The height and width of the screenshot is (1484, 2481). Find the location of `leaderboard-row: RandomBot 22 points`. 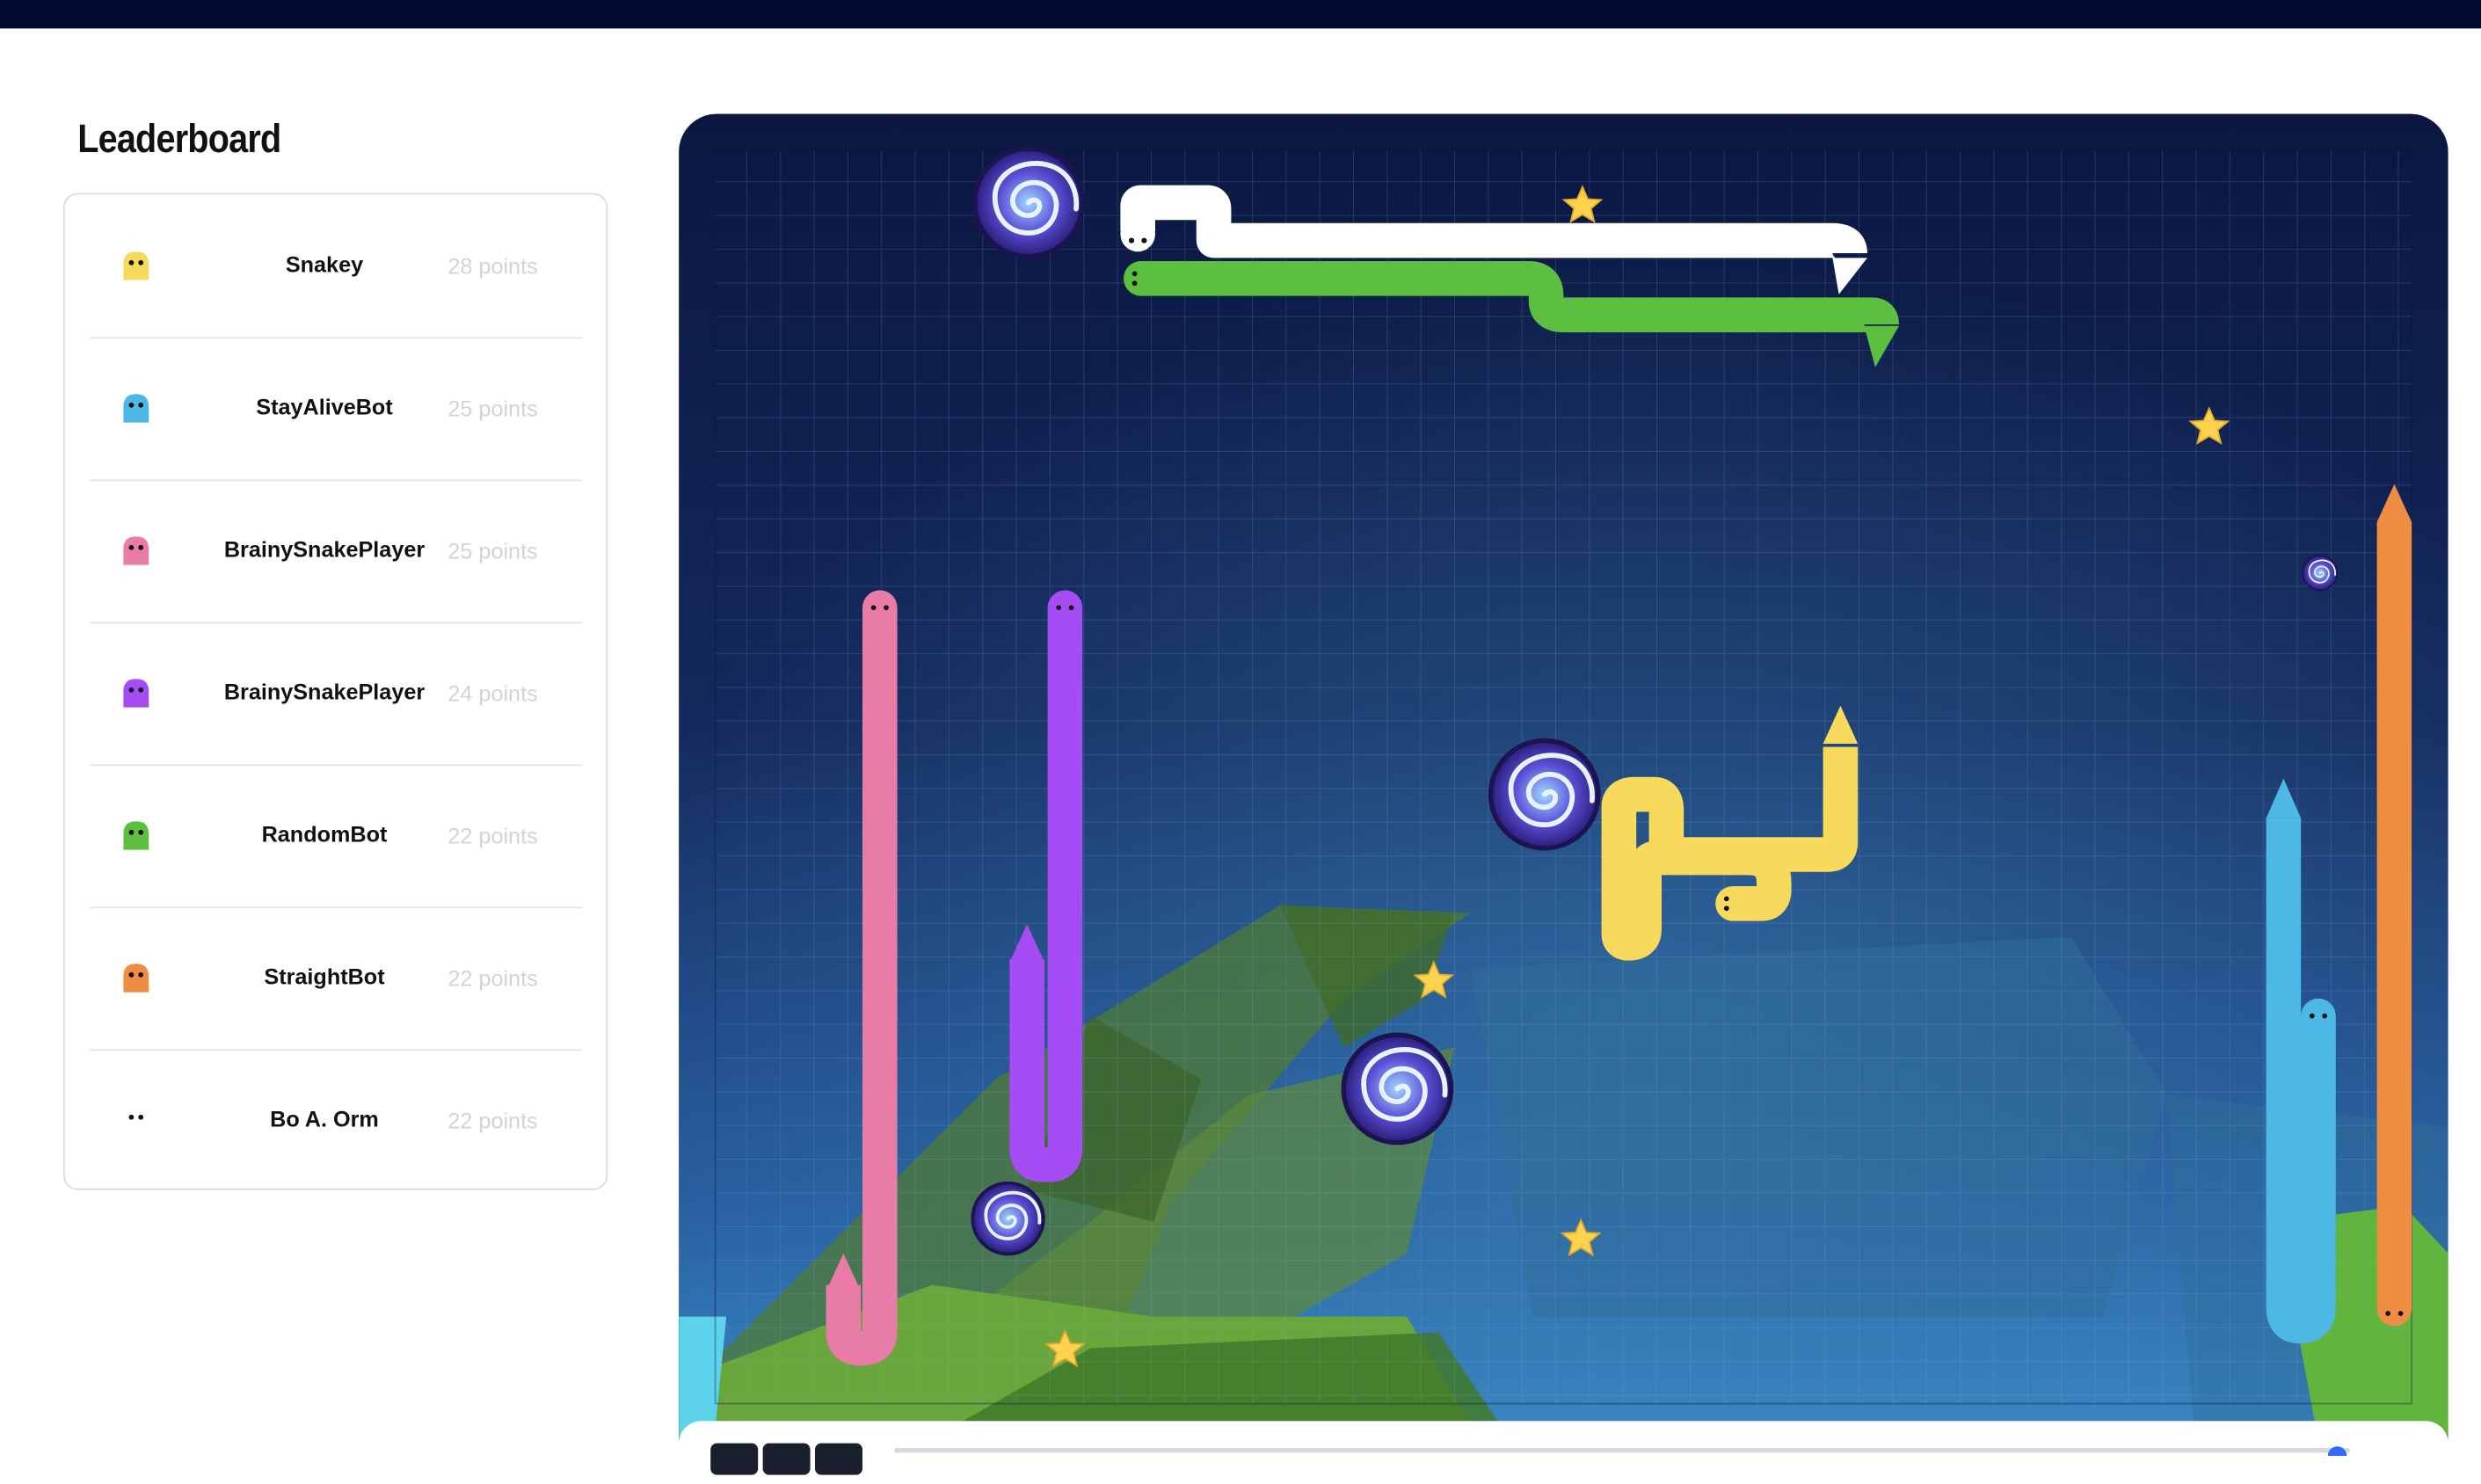

leaderboard-row: RandomBot 22 points is located at coordinates (336, 837).